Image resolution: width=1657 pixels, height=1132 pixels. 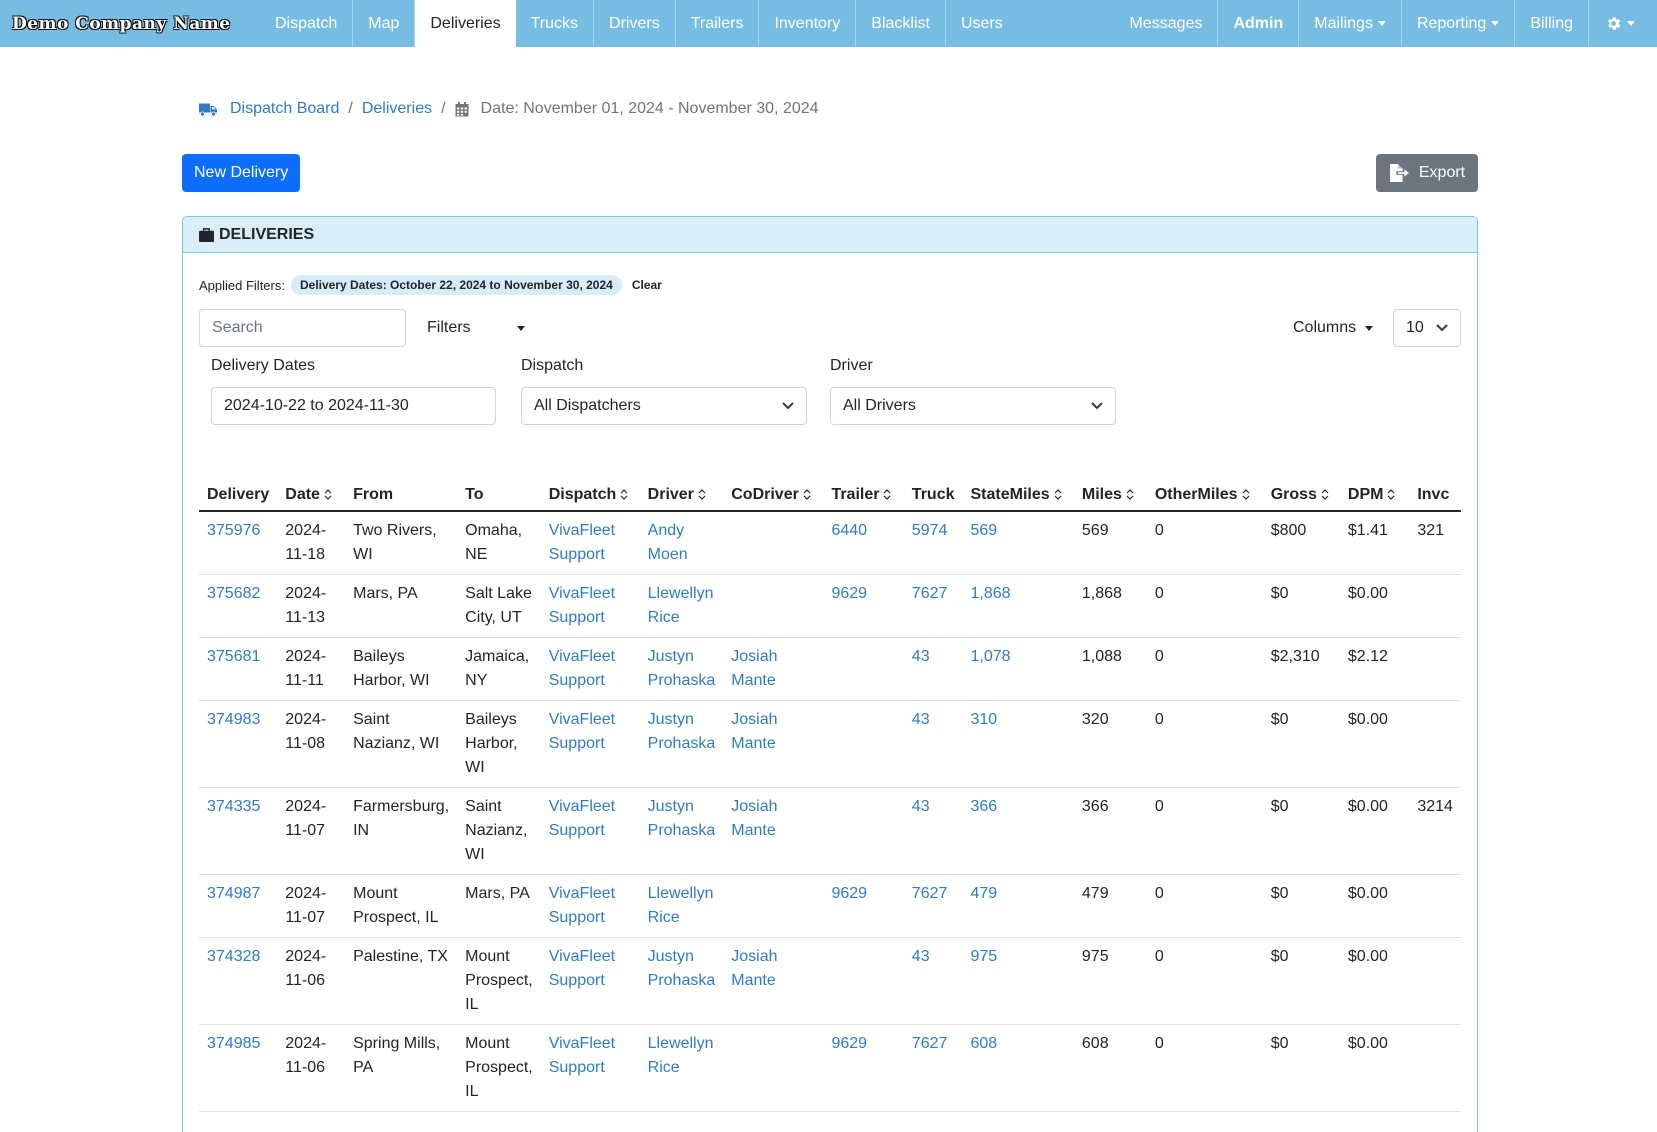 What do you see at coordinates (1301, 495) in the screenshot?
I see `column-header-gross: Gross` at bounding box center [1301, 495].